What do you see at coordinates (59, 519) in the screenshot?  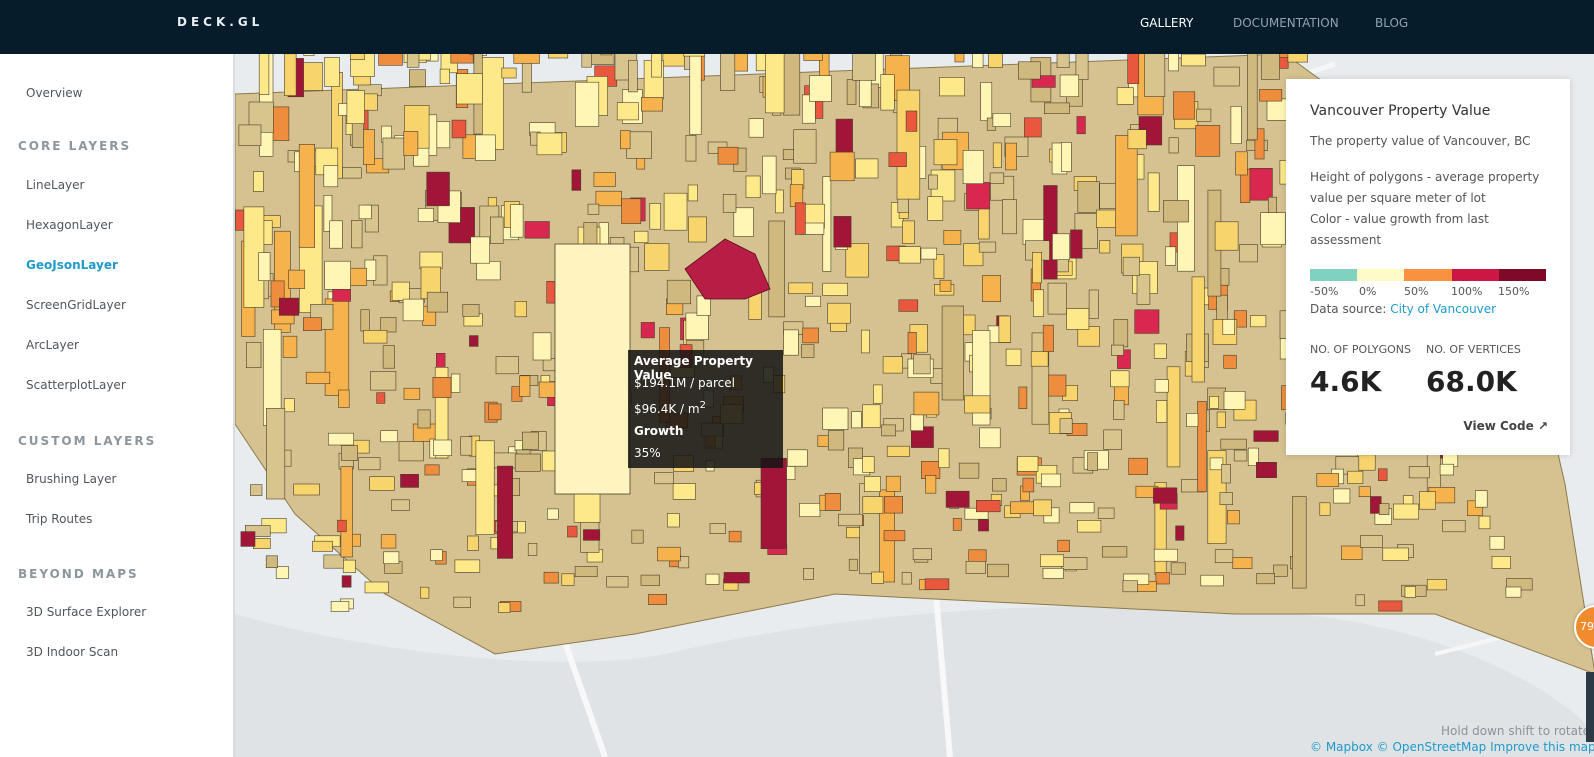 I see `sidebar-item-trip-routes: Trip Routes` at bounding box center [59, 519].